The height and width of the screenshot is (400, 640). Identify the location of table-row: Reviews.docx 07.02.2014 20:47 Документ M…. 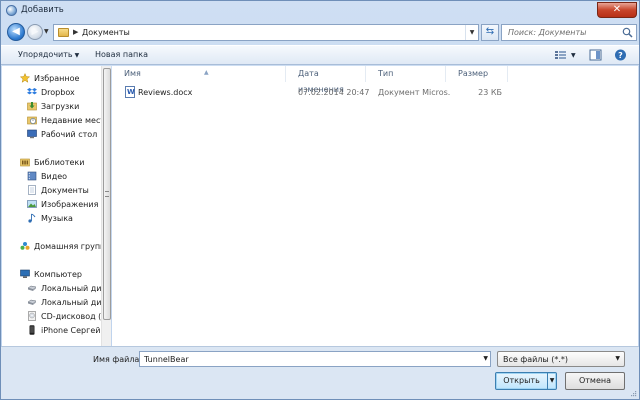
(317, 93).